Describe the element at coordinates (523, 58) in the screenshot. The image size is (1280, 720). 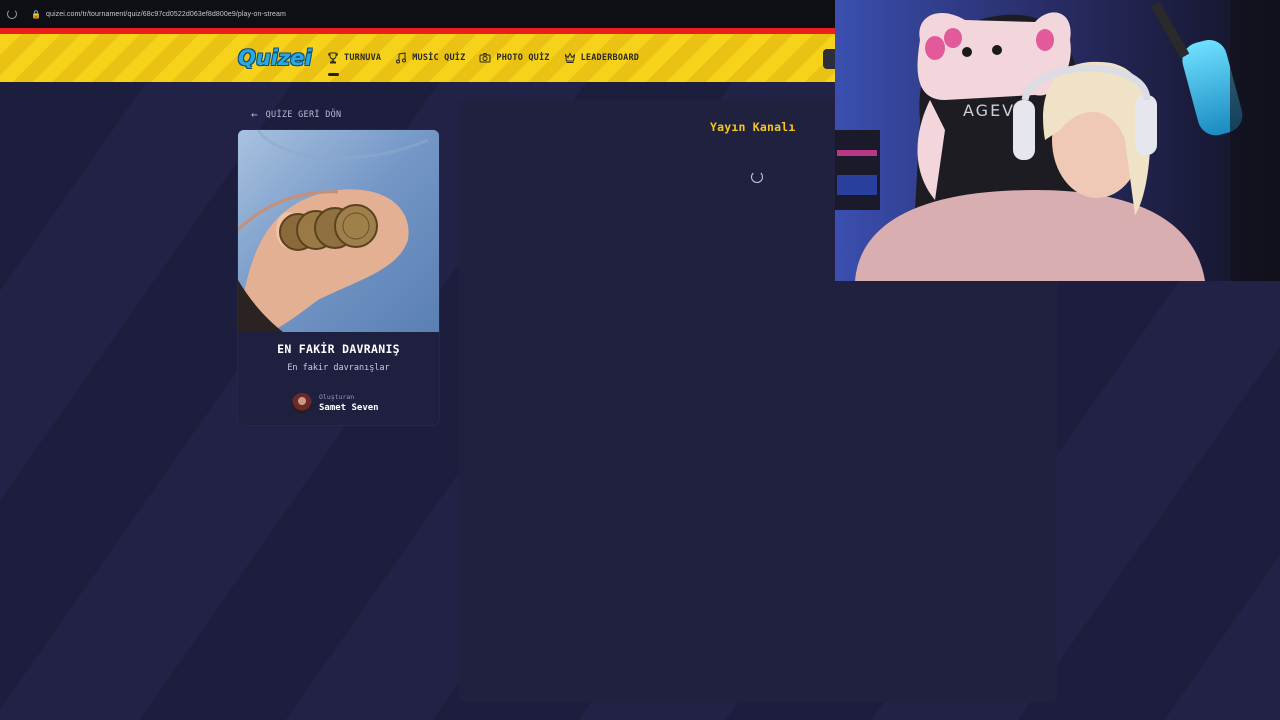
I see `nav-item-label: PHOTO QUİZ` at that location.